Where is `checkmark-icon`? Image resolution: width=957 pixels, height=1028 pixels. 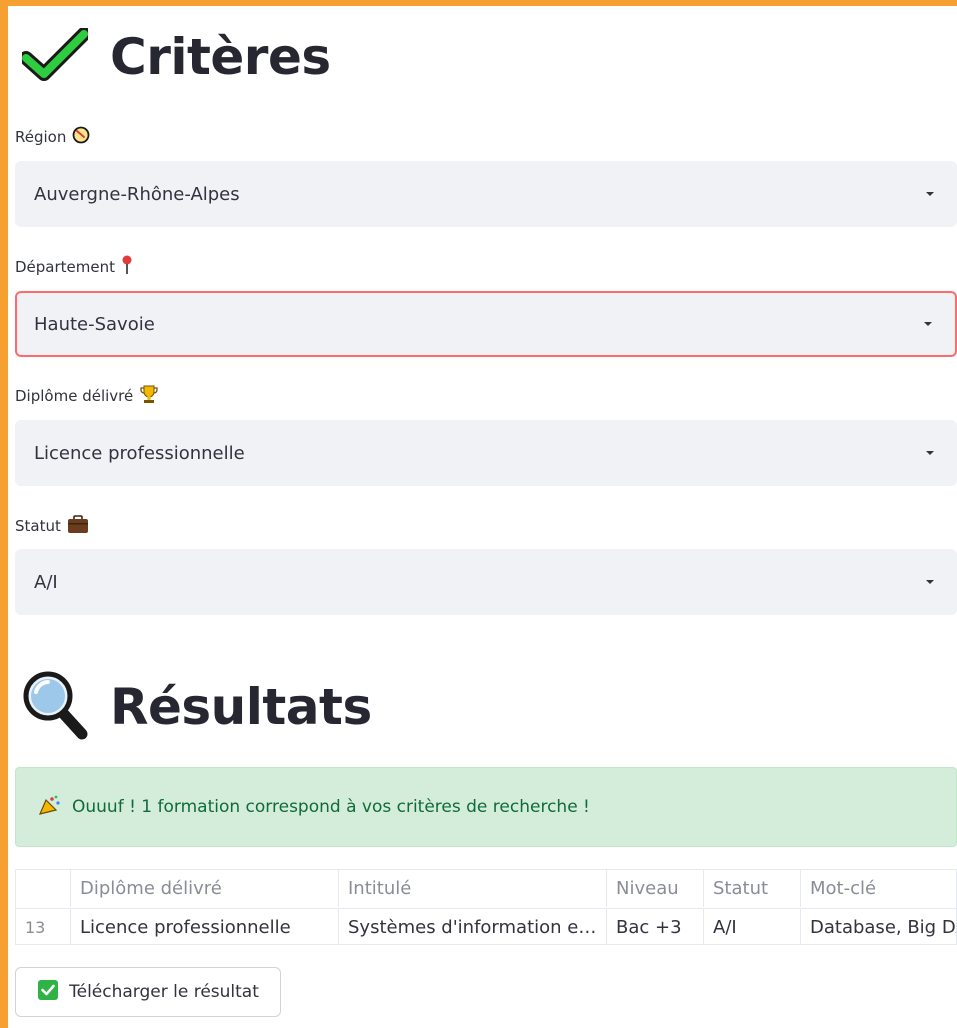 checkmark-icon is located at coordinates (55, 56).